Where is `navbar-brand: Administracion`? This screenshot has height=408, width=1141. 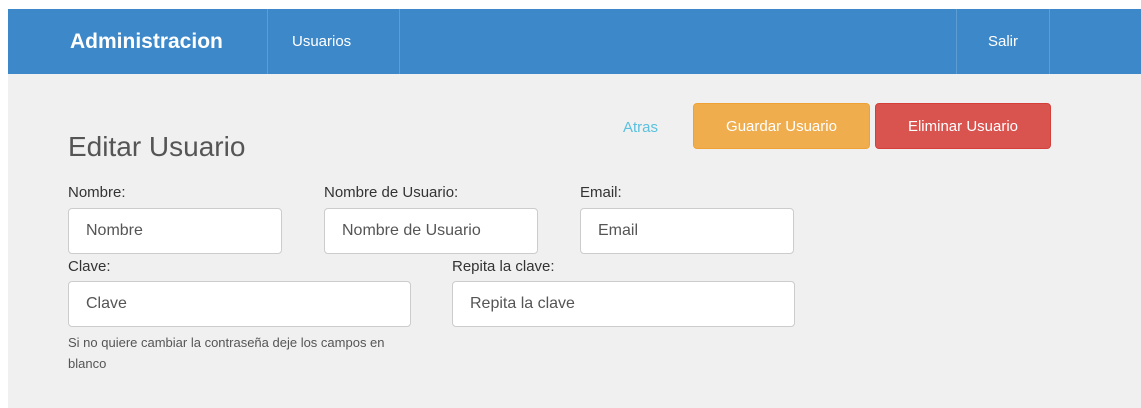 navbar-brand: Administracion is located at coordinates (162, 41).